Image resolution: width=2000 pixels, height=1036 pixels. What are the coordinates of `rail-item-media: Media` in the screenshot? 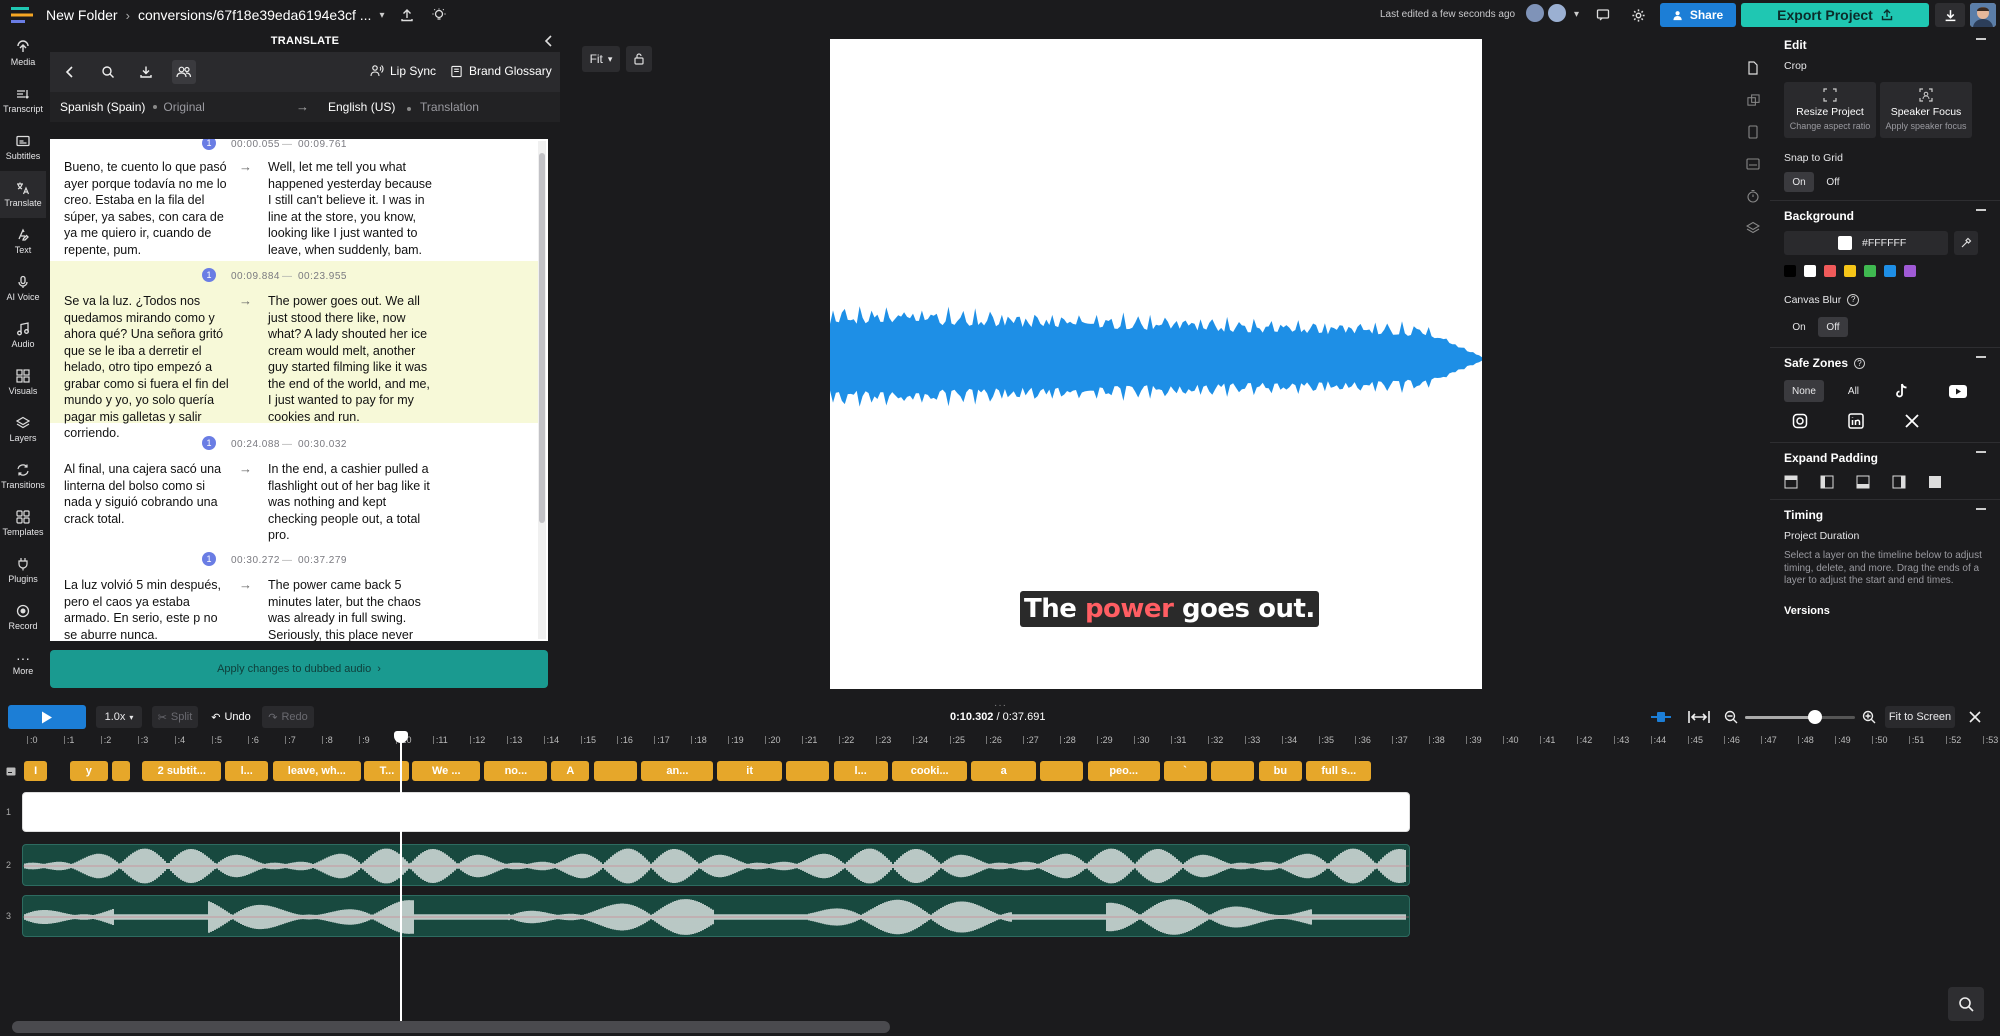 It's located at (23, 53).